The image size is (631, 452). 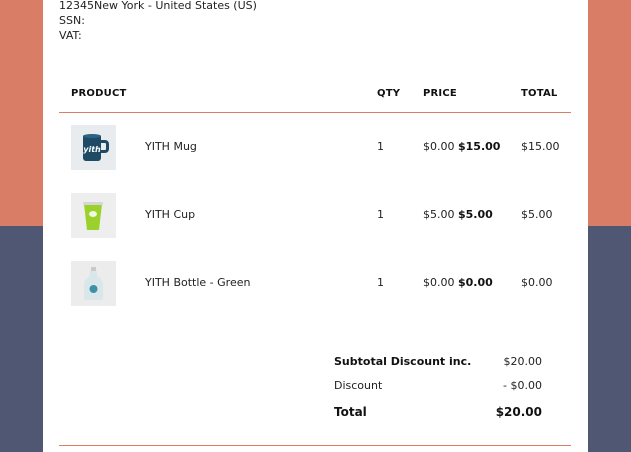 I want to click on discount-value: - $0.00, so click(x=522, y=385).